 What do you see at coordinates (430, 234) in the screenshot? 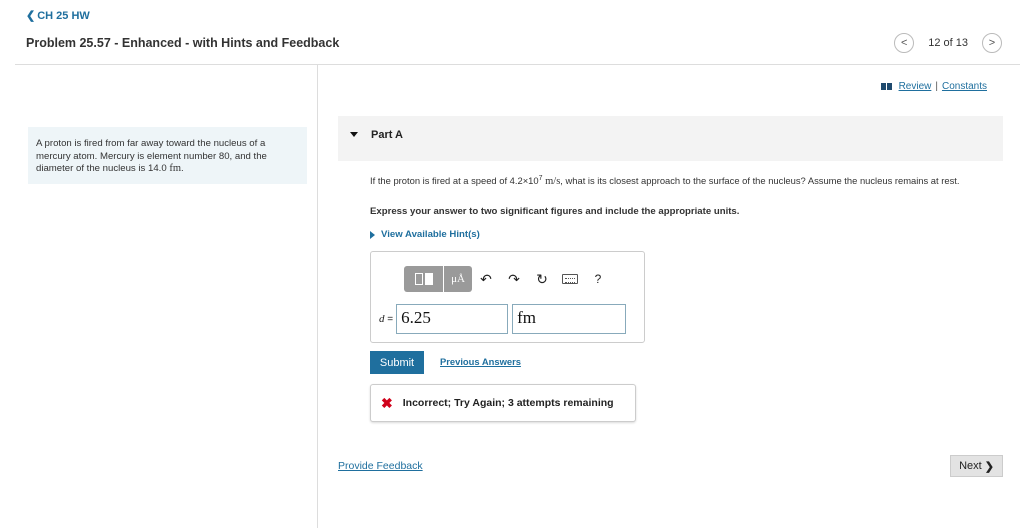
I see `hints-label: View Available Hint(s)` at bounding box center [430, 234].